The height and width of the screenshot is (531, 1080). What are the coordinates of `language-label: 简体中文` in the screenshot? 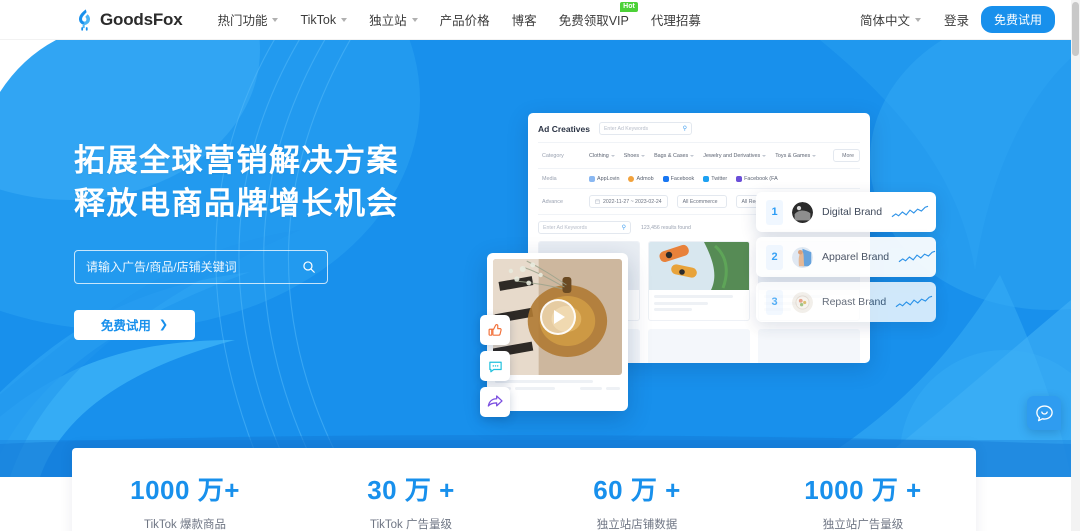 It's located at (884, 21).